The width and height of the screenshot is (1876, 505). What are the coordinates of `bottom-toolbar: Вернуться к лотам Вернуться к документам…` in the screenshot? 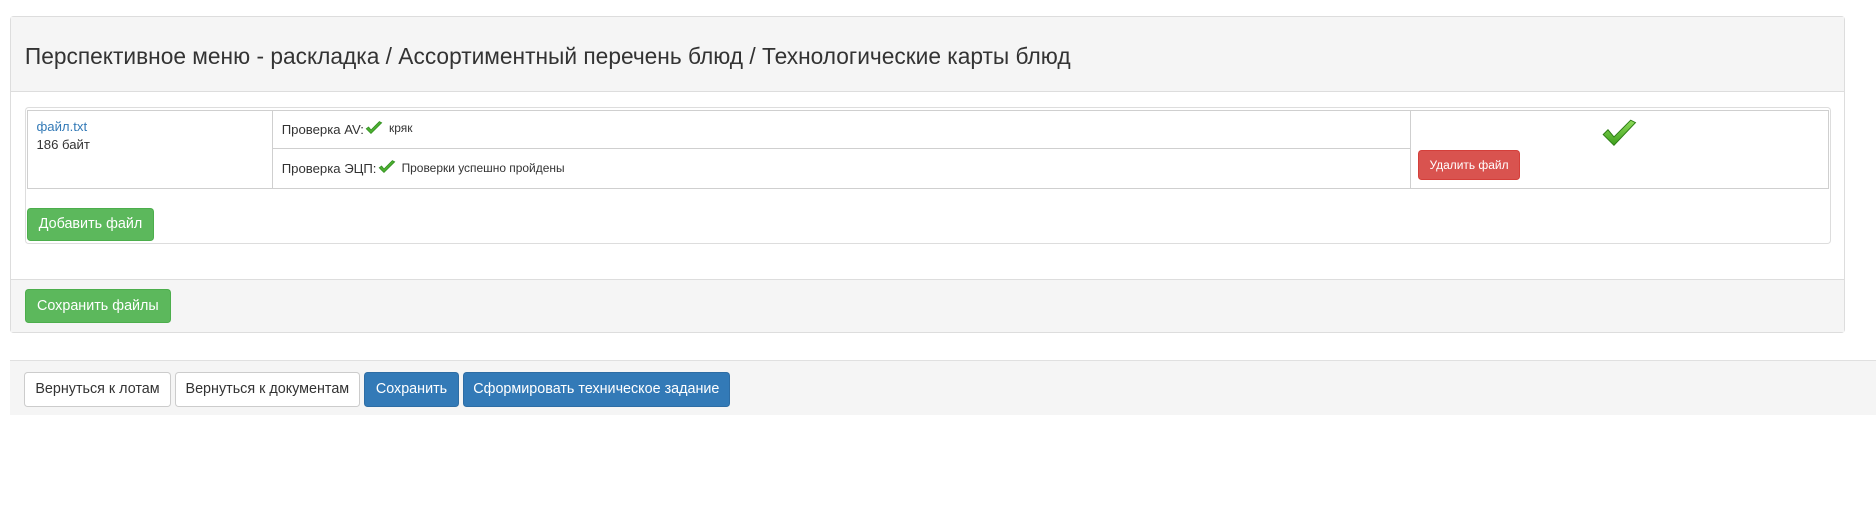 It's located at (942, 388).